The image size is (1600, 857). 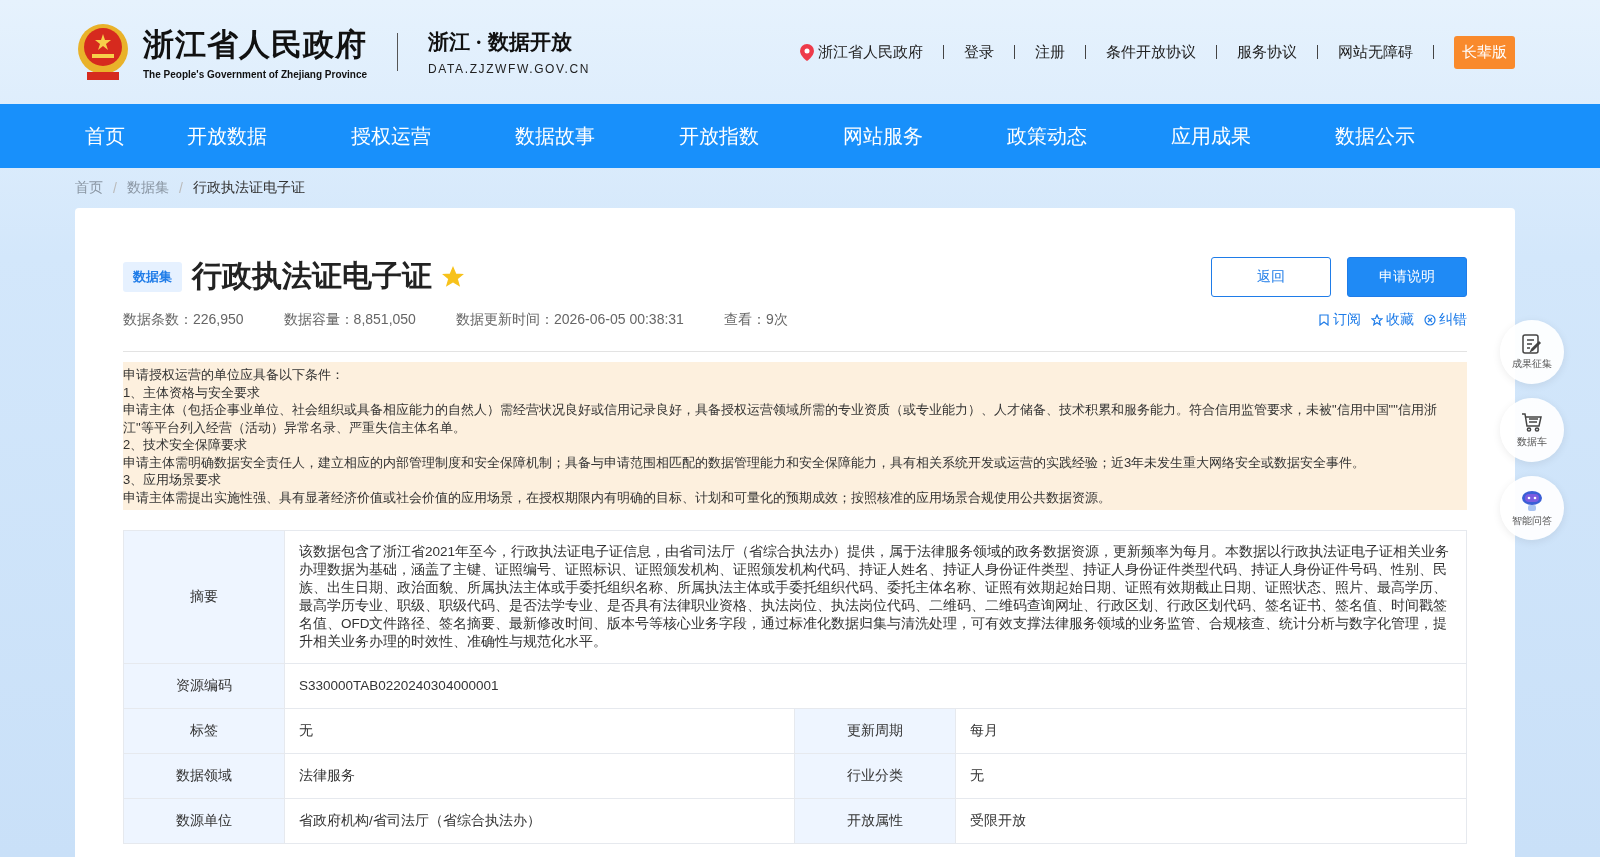 What do you see at coordinates (1271, 276) in the screenshot?
I see `back-button: 返回` at bounding box center [1271, 276].